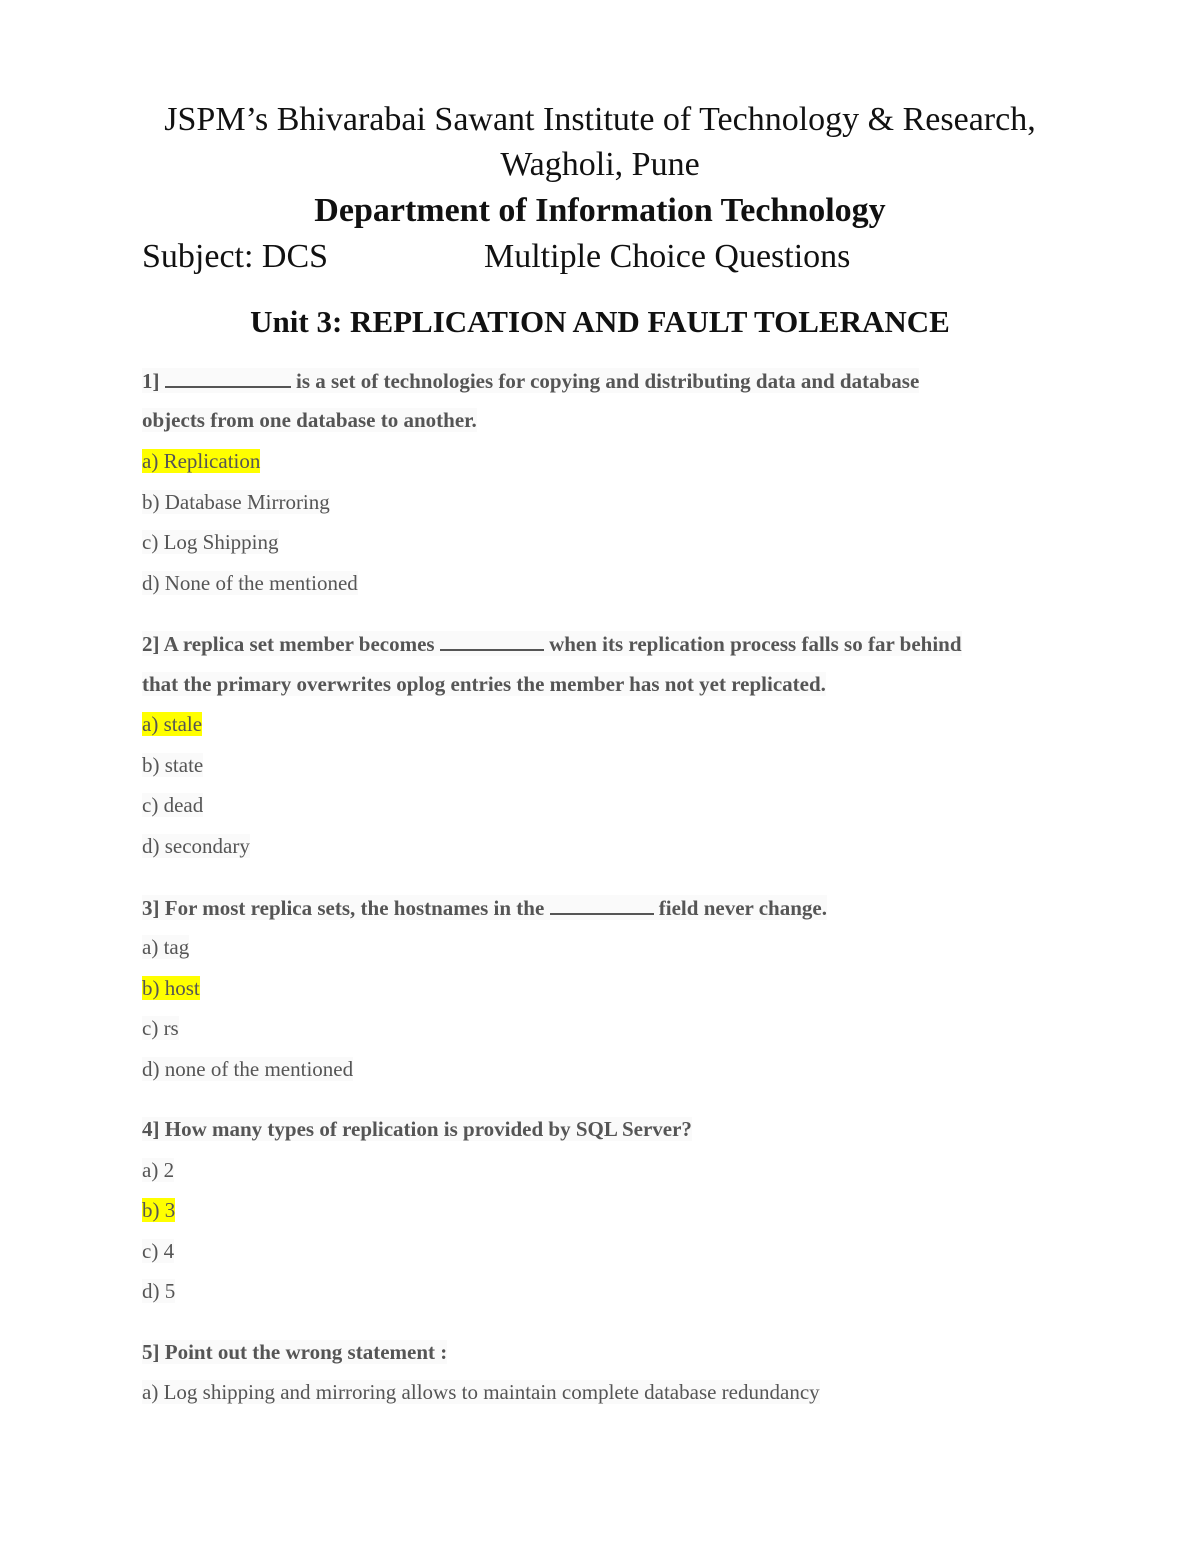 The height and width of the screenshot is (1553, 1200). What do you see at coordinates (306, 1352) in the screenshot?
I see `question-text: Point out the wrong statement :` at bounding box center [306, 1352].